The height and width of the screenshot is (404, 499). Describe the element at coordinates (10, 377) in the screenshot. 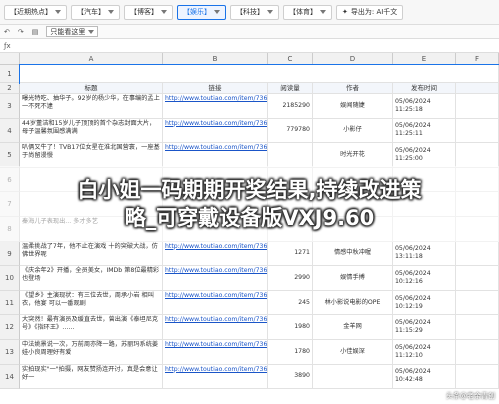

I see `row-number: 14` at that location.